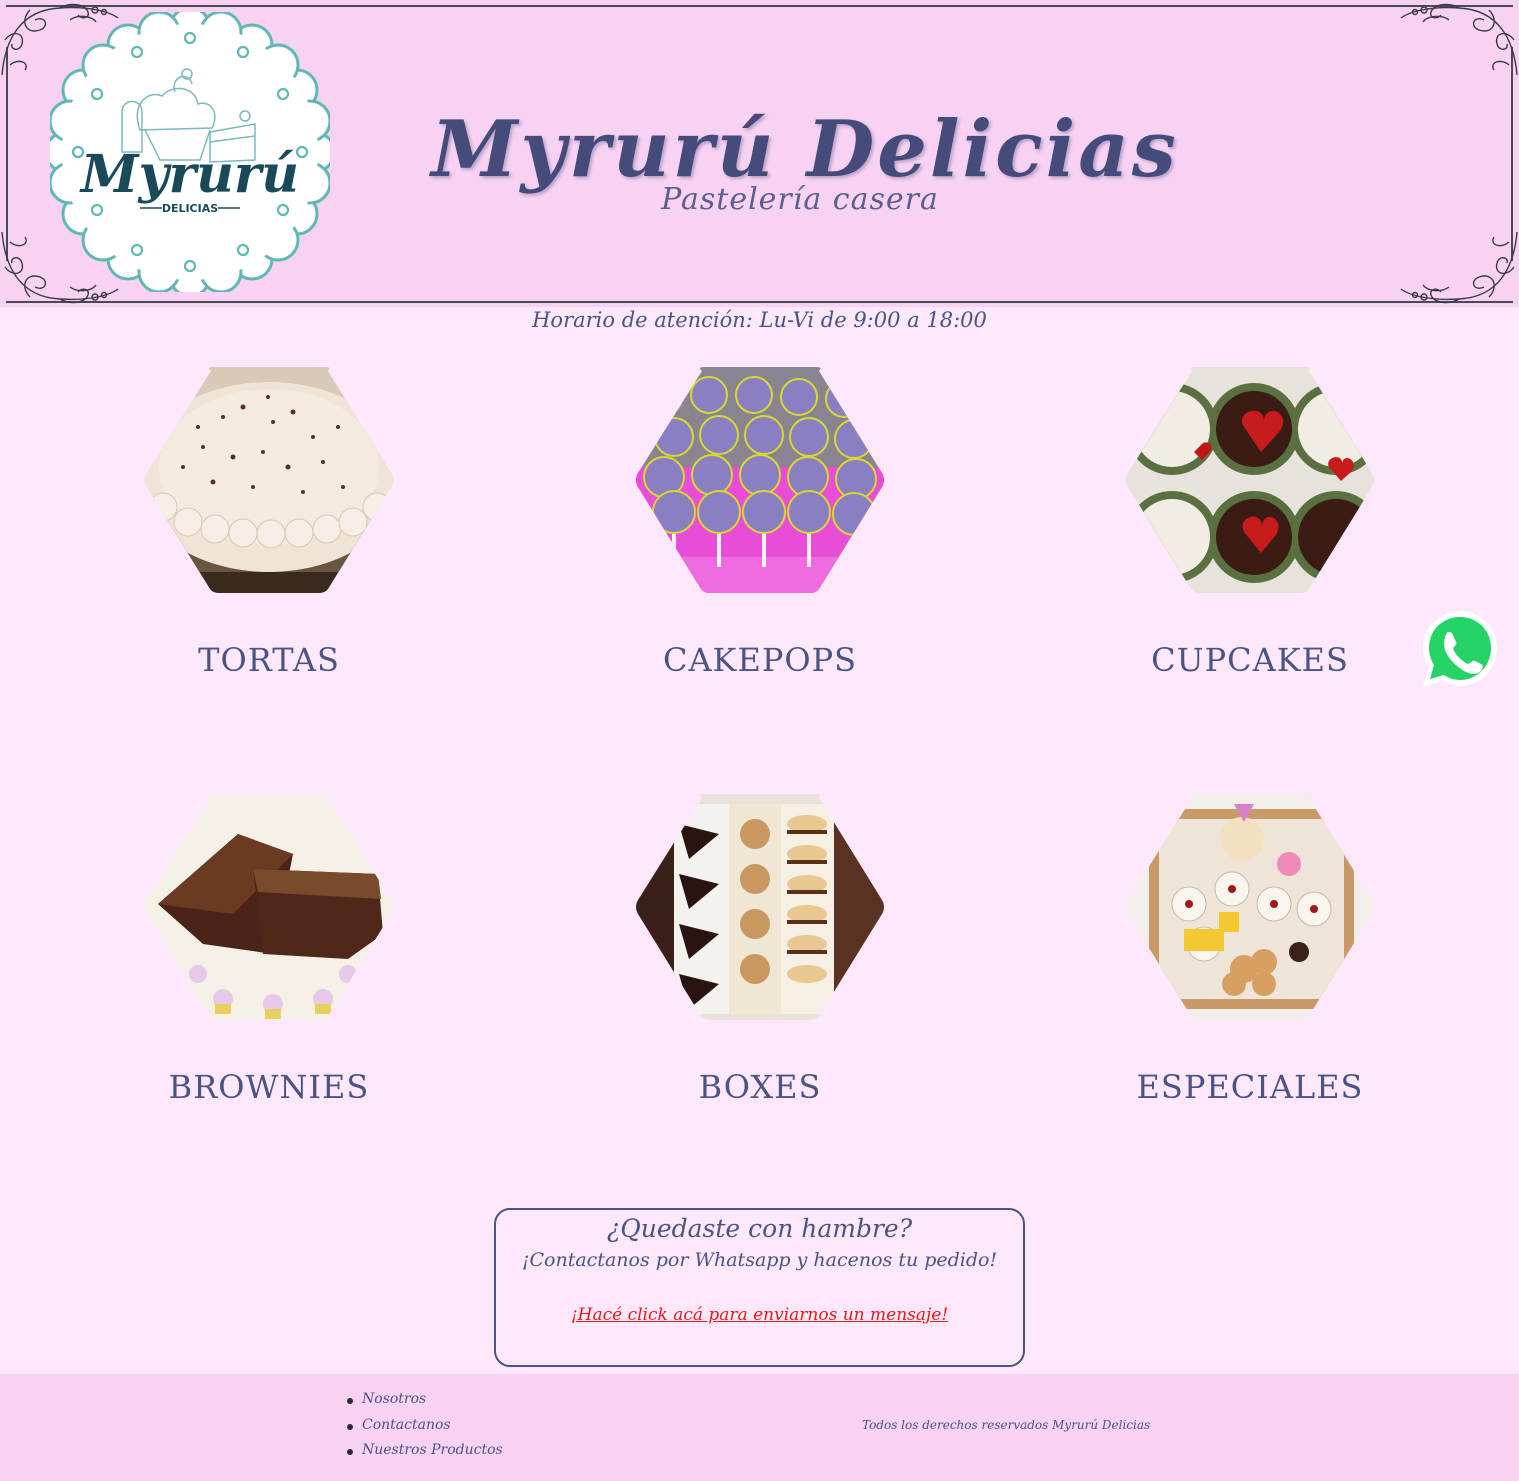 This screenshot has width=1519, height=1481. I want to click on product-card-cakepops: CAKEPOPS, so click(760, 523).